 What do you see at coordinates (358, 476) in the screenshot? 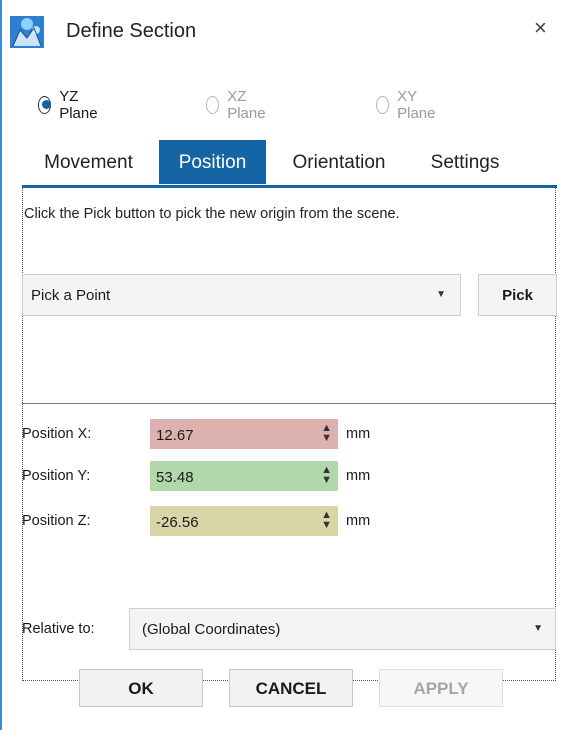
I see `position-y-unit: mm` at bounding box center [358, 476].